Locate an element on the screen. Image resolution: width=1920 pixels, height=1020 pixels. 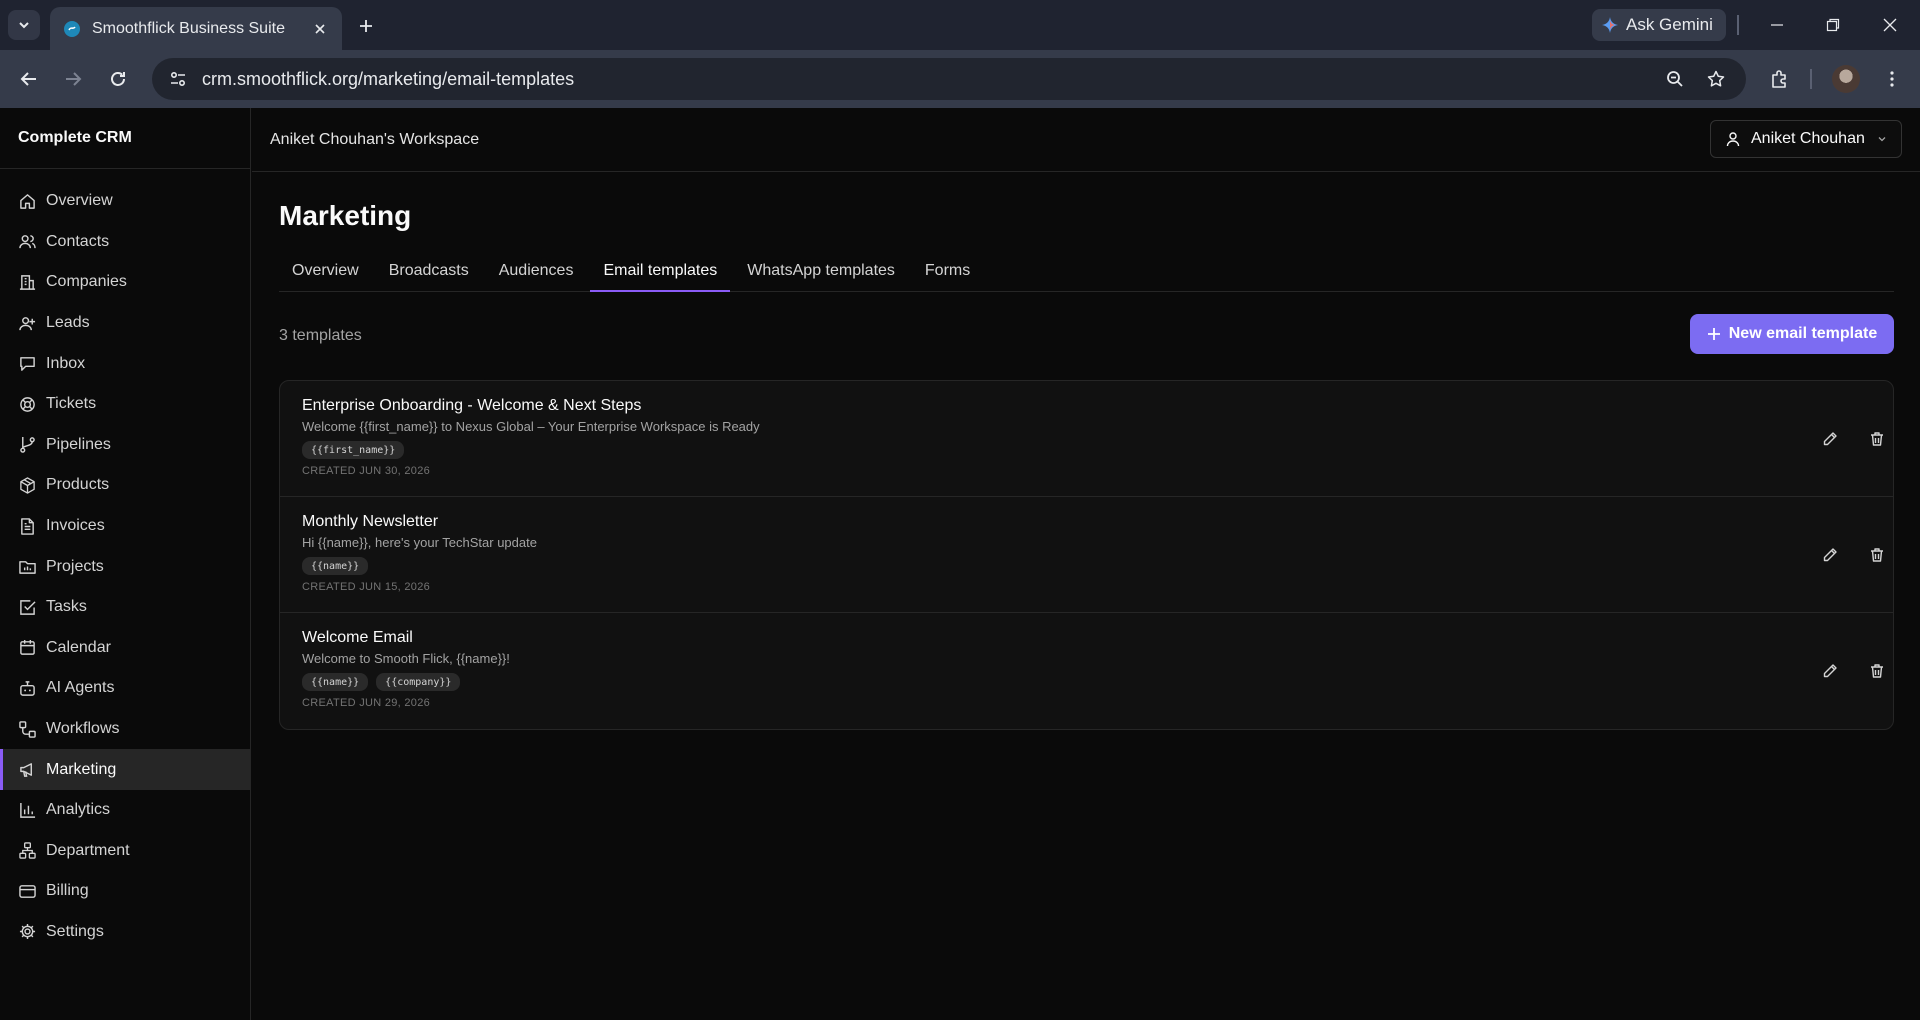
created-date: CREATED JUN 30, 2026 is located at coordinates (366, 471).